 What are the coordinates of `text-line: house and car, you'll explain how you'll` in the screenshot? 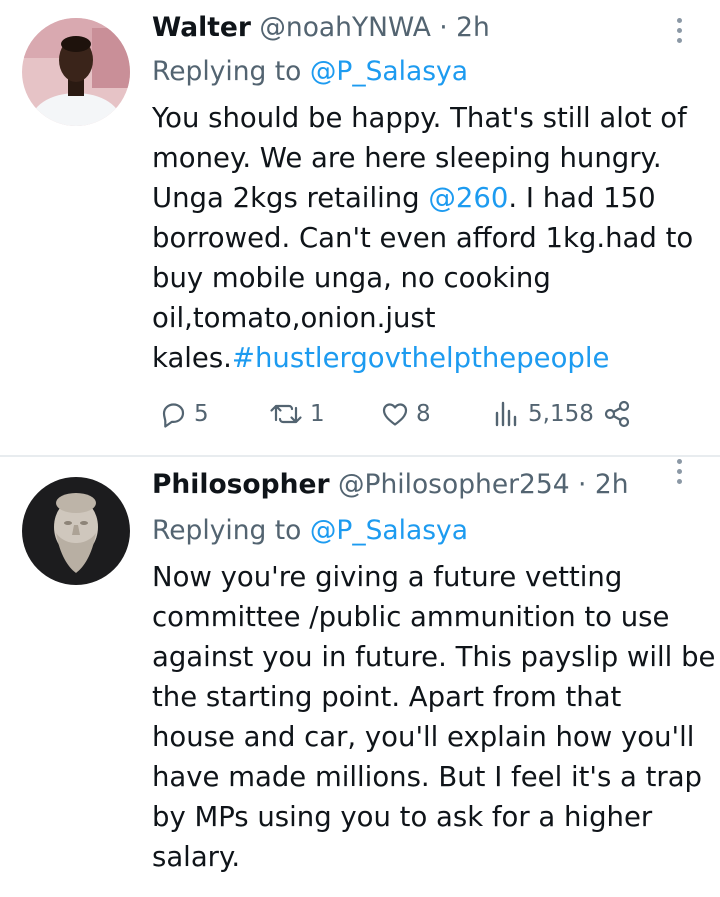 It's located at (423, 737).